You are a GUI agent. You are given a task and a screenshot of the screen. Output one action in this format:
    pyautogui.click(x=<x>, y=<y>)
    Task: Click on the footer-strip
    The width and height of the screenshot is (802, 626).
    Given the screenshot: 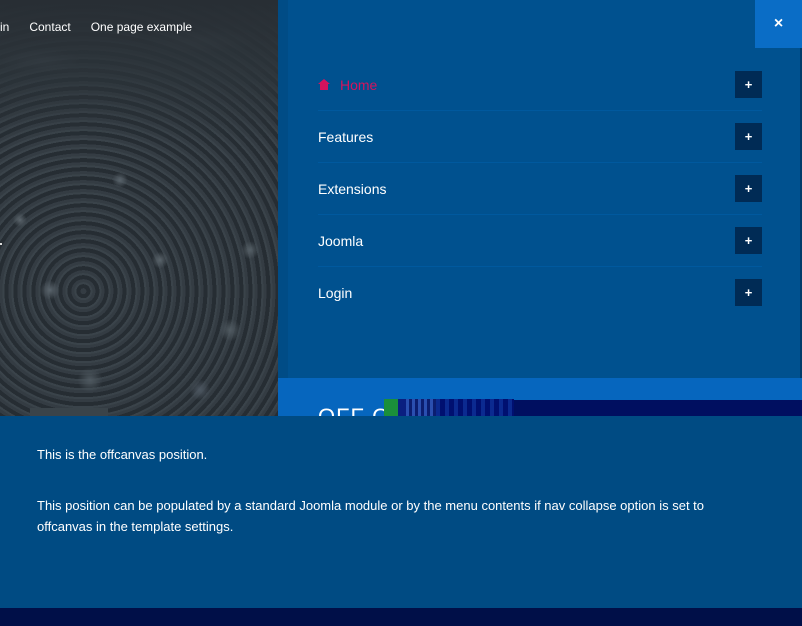 What is the action you would take?
    pyautogui.click(x=401, y=617)
    